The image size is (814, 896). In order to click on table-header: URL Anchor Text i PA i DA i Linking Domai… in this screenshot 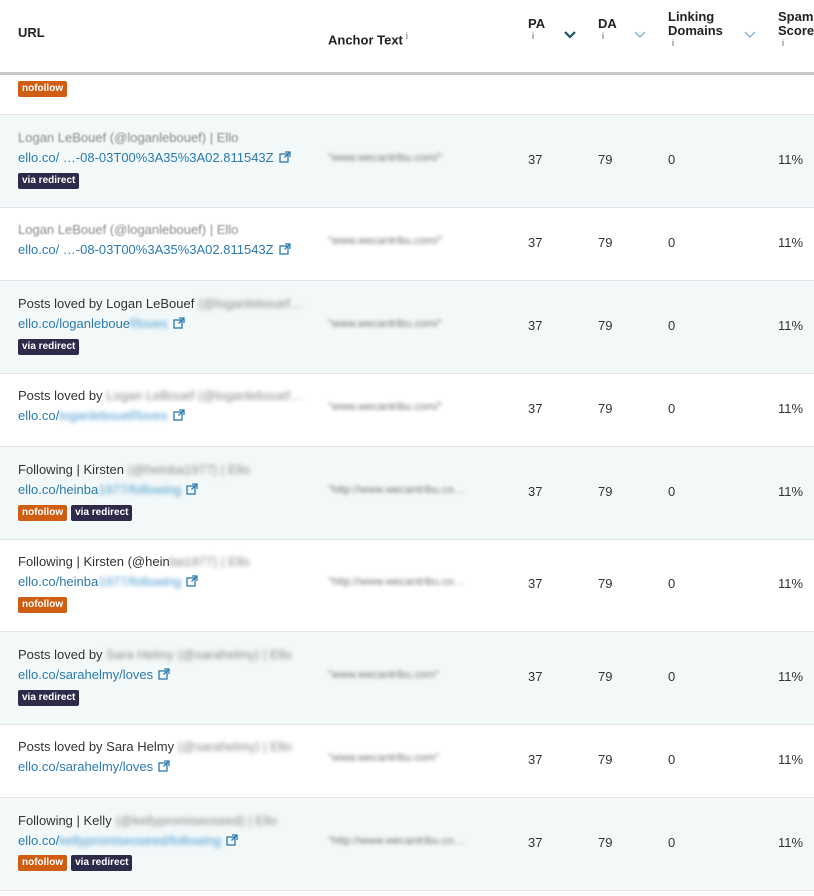, I will do `click(407, 37)`.